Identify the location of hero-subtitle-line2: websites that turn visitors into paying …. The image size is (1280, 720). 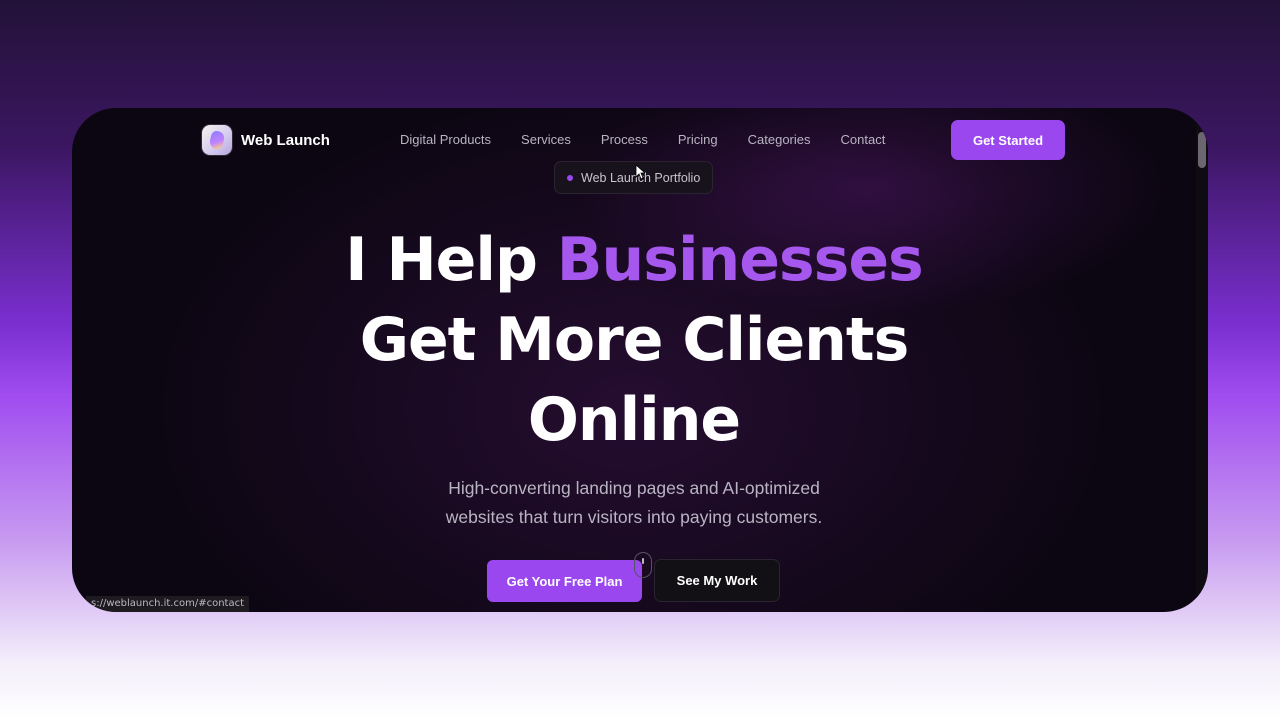
(634, 517).